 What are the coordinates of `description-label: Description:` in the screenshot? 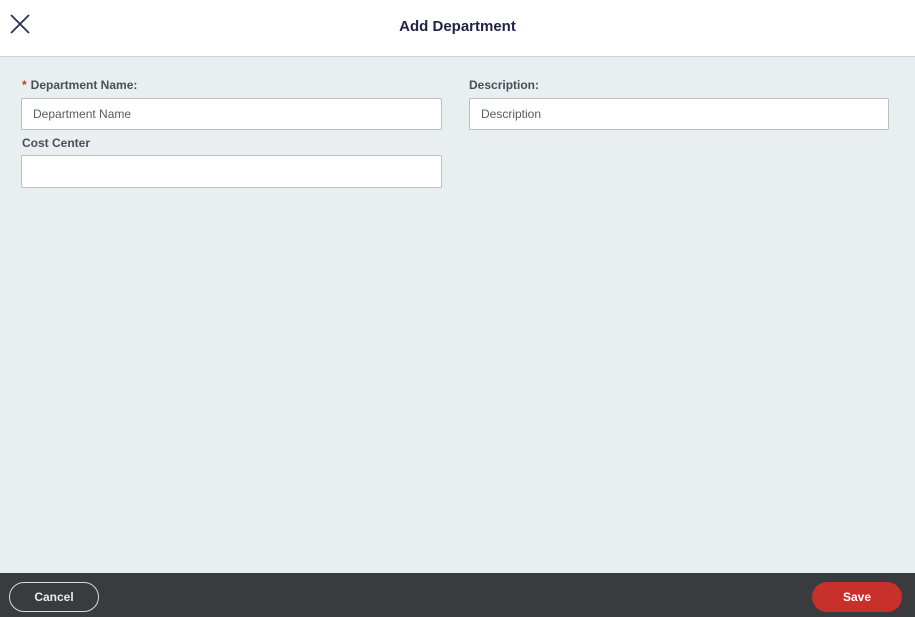 It's located at (504, 85).